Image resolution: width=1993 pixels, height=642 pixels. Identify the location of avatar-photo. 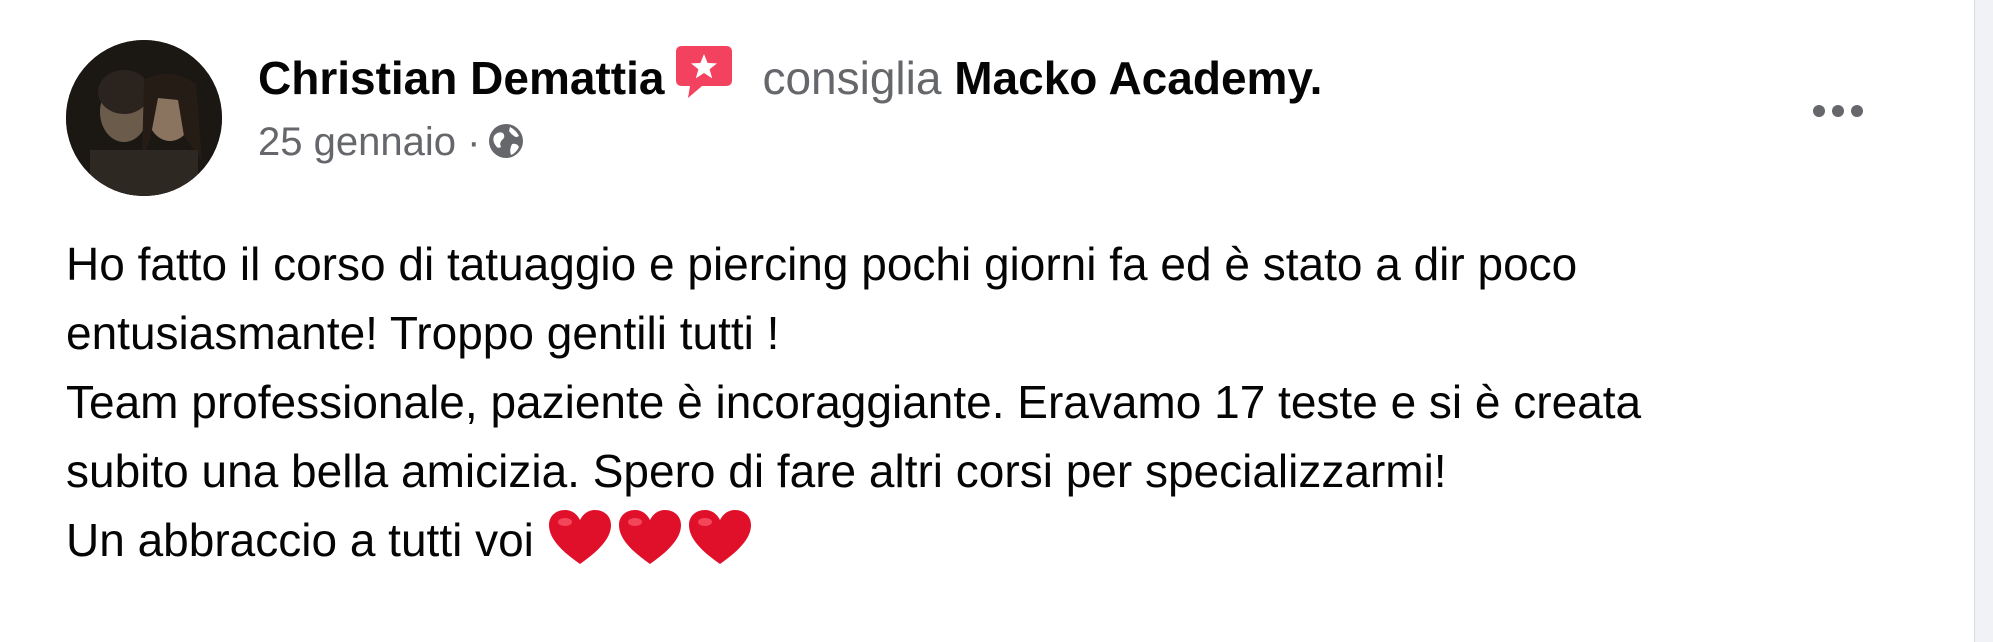
(144, 118).